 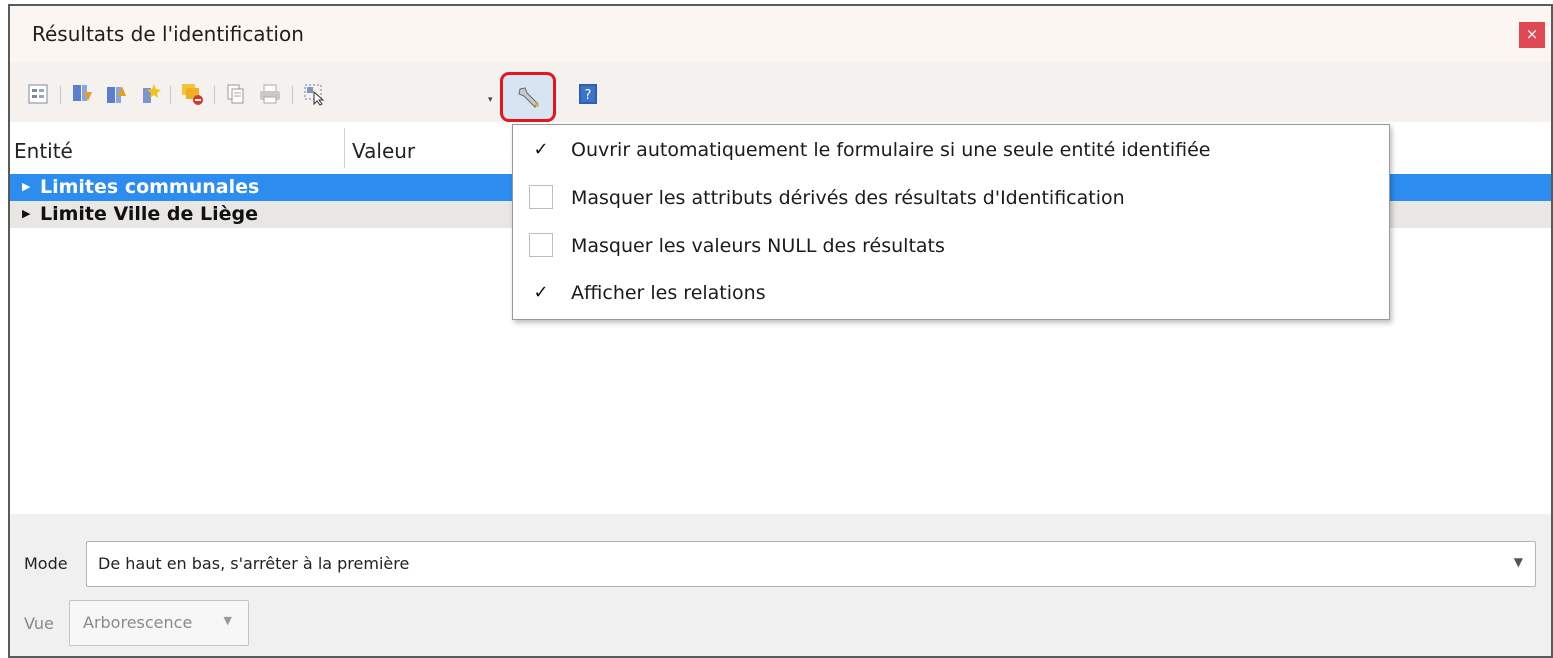 What do you see at coordinates (150, 187) in the screenshot?
I see `tree-row-label: Limites communales` at bounding box center [150, 187].